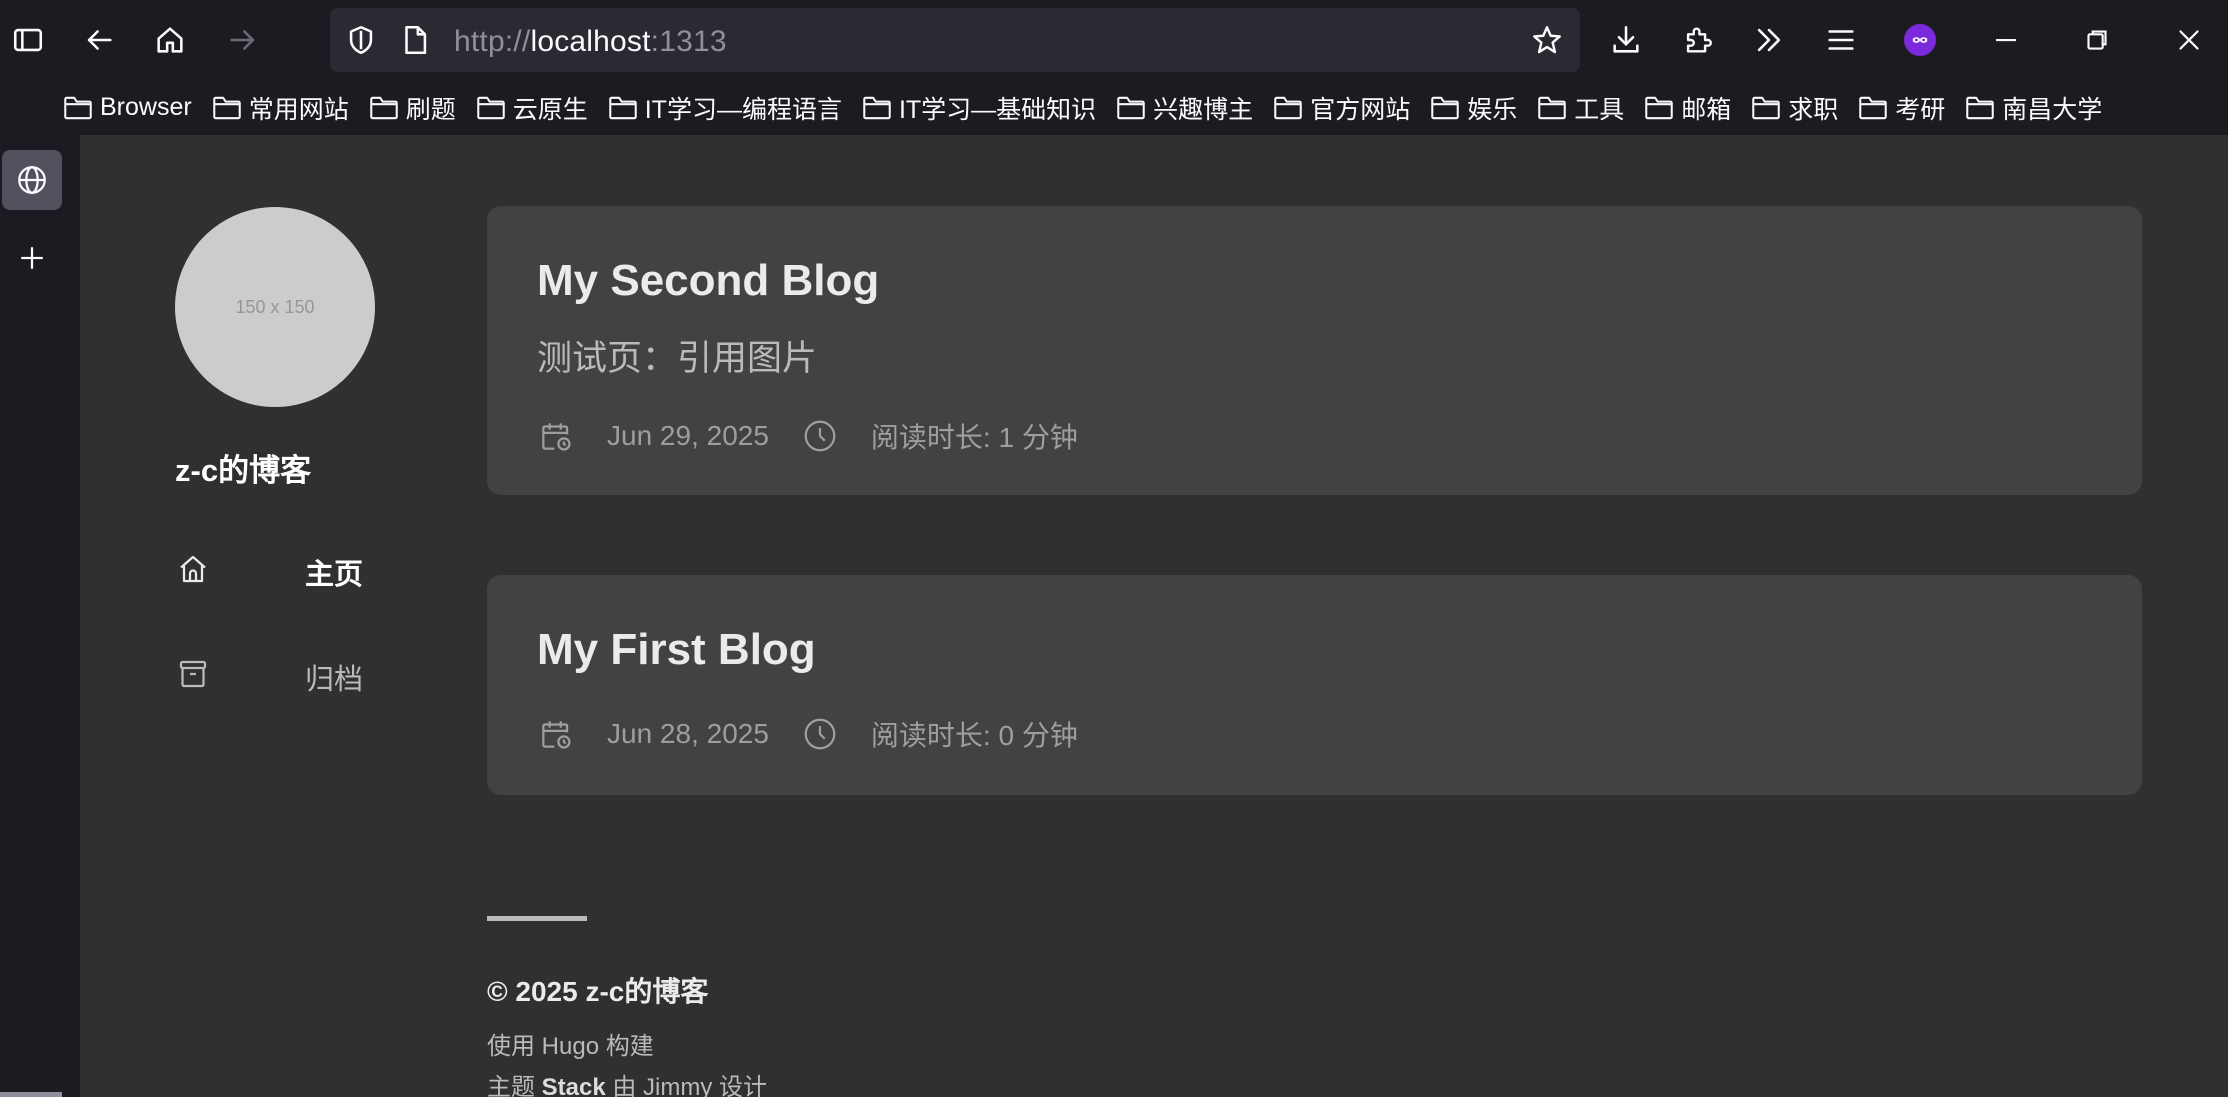  I want to click on sidebar-add-button, so click(32, 258).